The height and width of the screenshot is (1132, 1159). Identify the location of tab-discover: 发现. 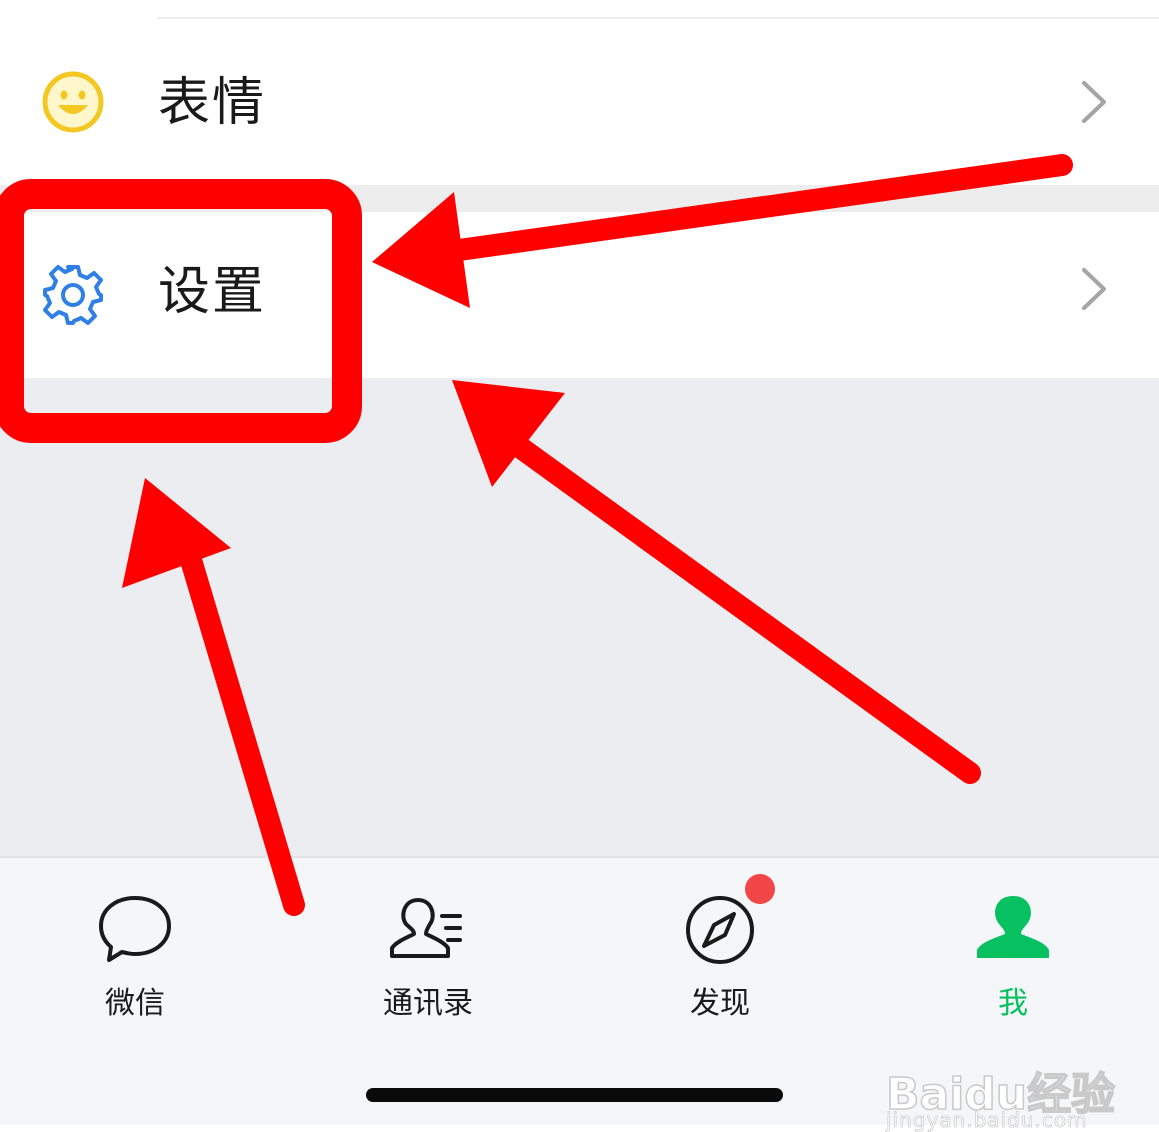
(720, 947).